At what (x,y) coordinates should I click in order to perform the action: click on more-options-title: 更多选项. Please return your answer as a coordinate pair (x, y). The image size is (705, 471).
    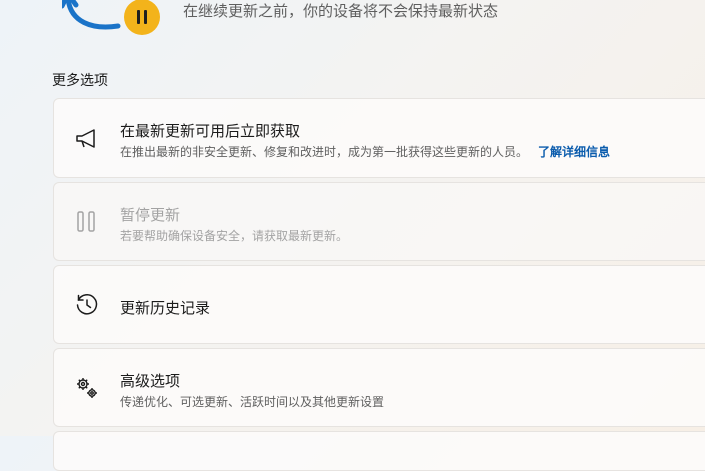
    Looking at the image, I should click on (80, 81).